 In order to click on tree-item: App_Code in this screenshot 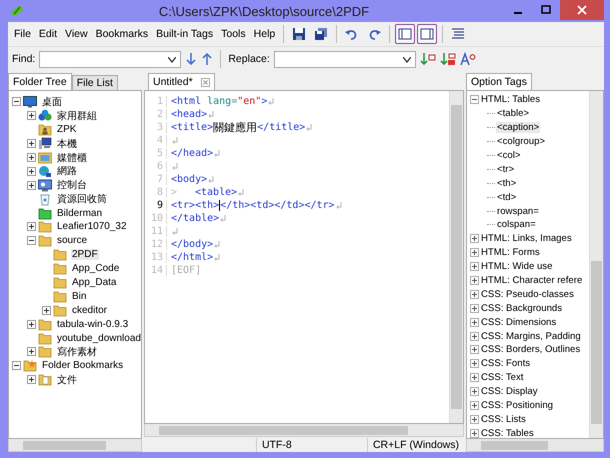, I will do `click(95, 268)`.